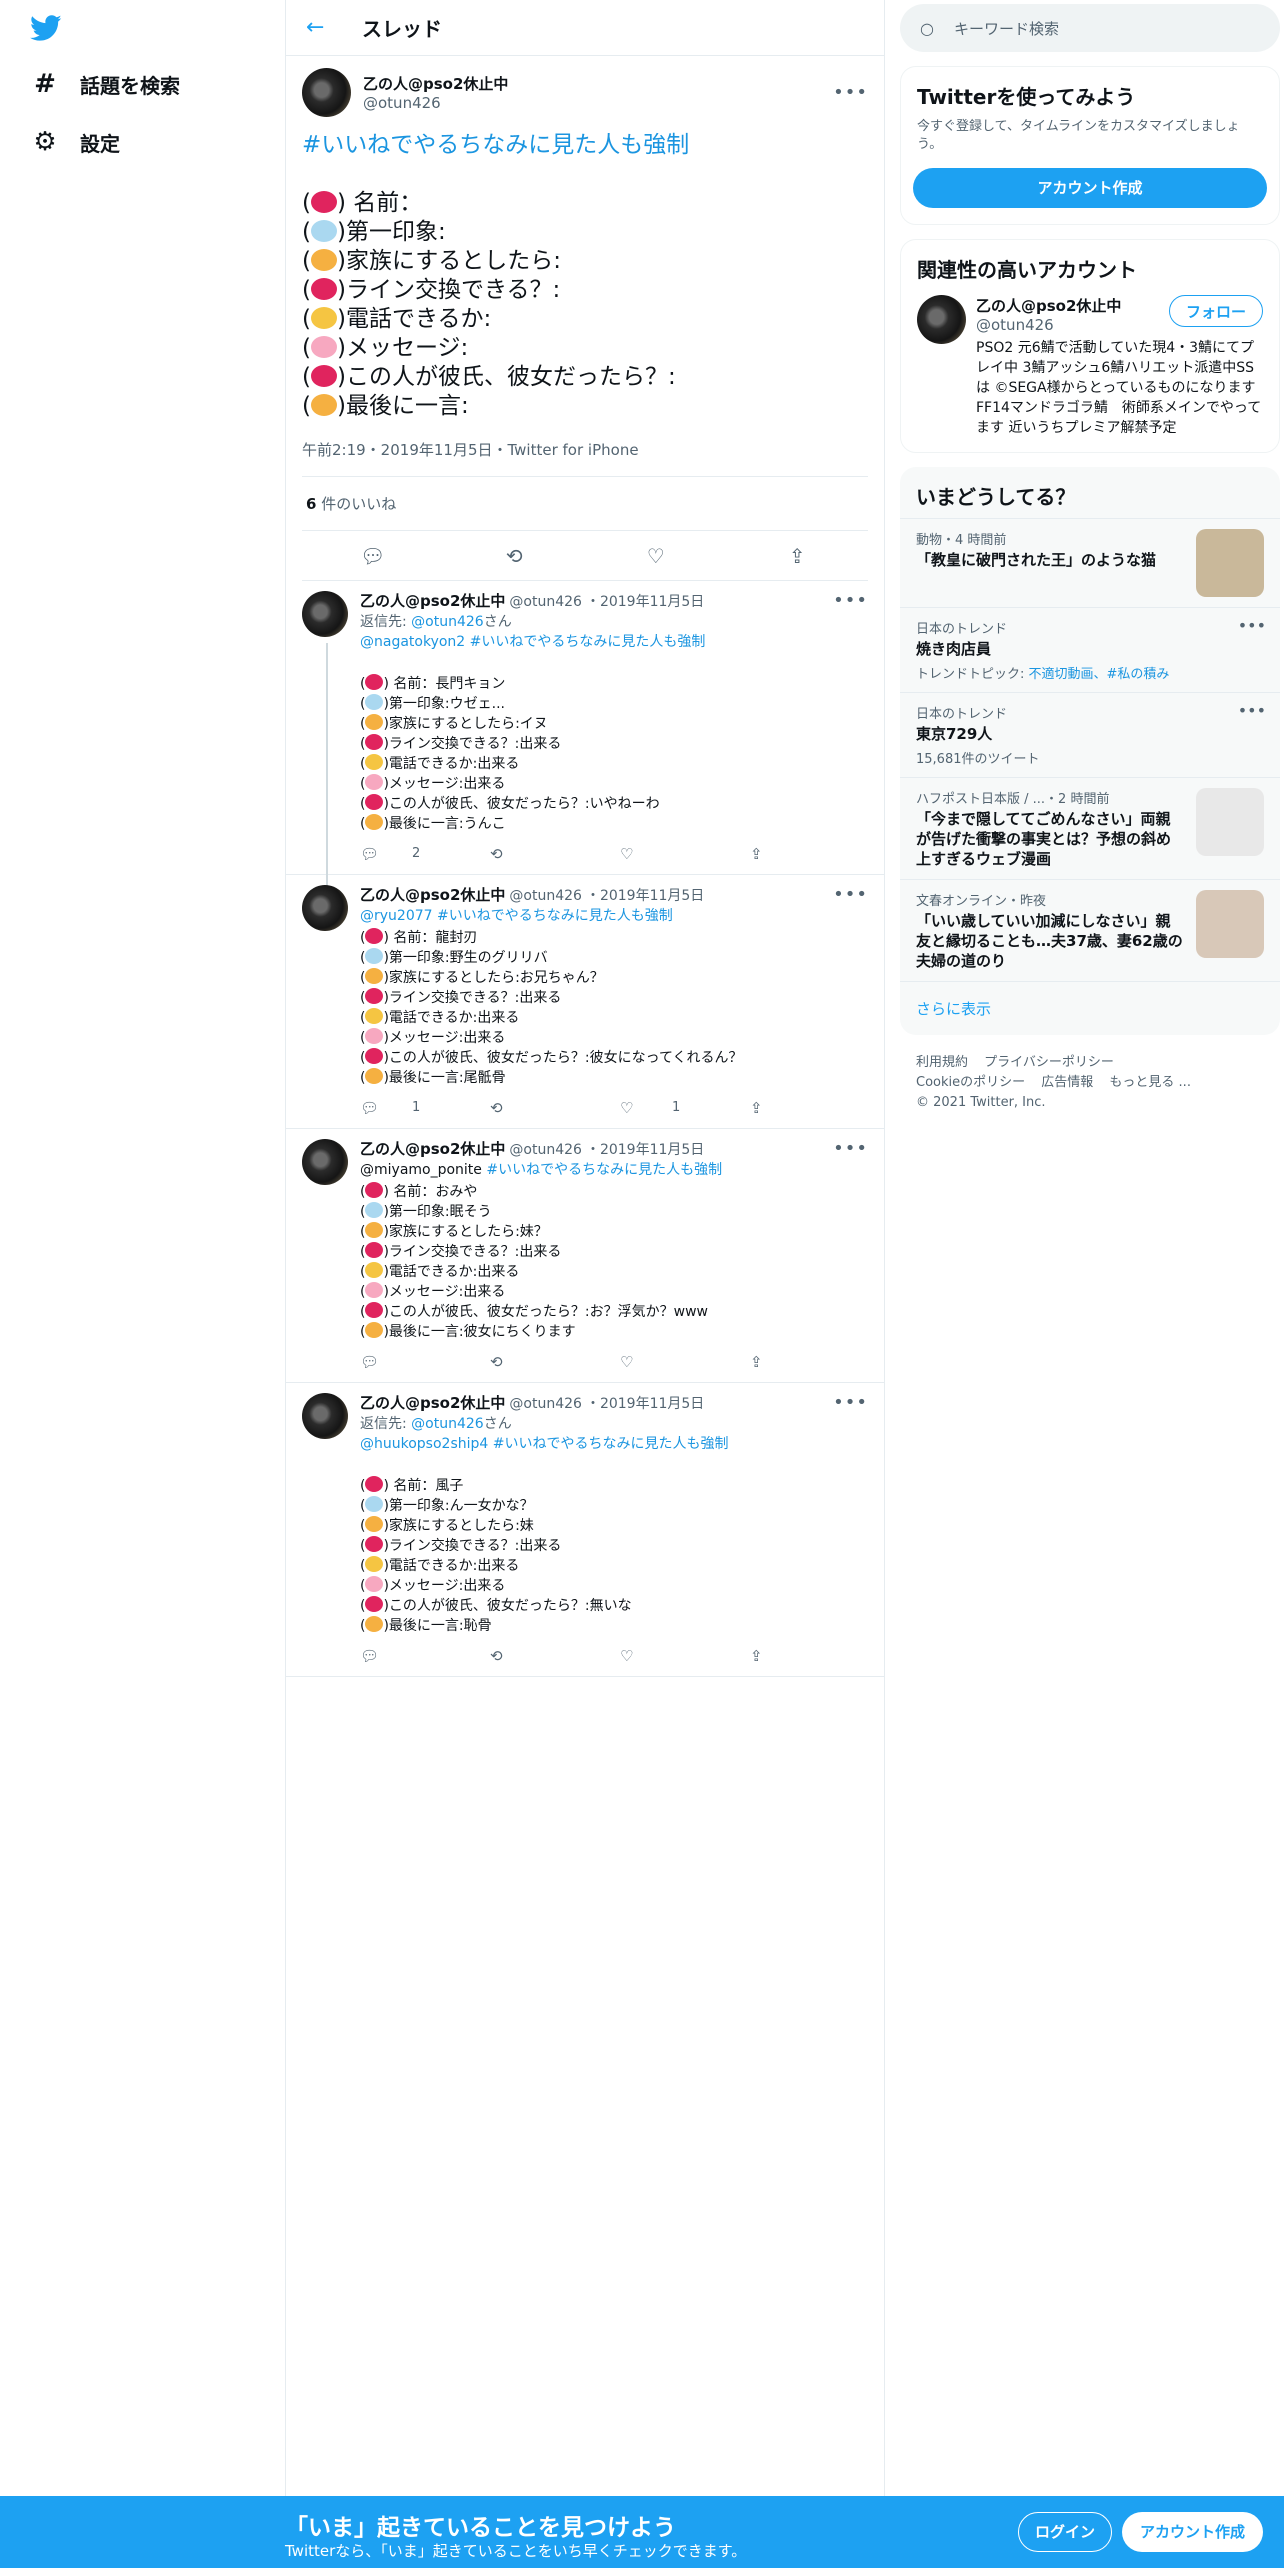  Describe the element at coordinates (942, 1062) in the screenshot. I see `footer-link: 利用規約` at that location.